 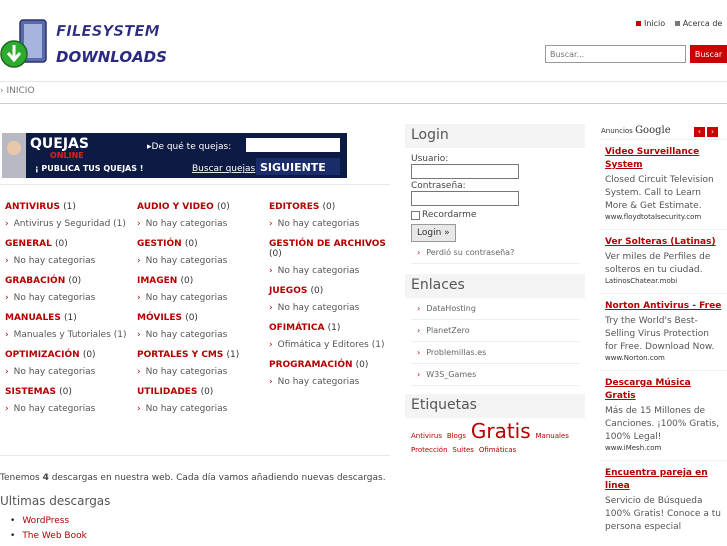 What do you see at coordinates (429, 450) in the screenshot?
I see `tag: Protección` at bounding box center [429, 450].